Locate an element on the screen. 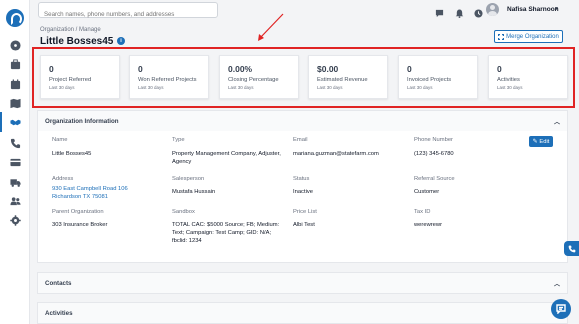  top-bar: Nafisa Sharnoon ▼ is located at coordinates (304, 11).